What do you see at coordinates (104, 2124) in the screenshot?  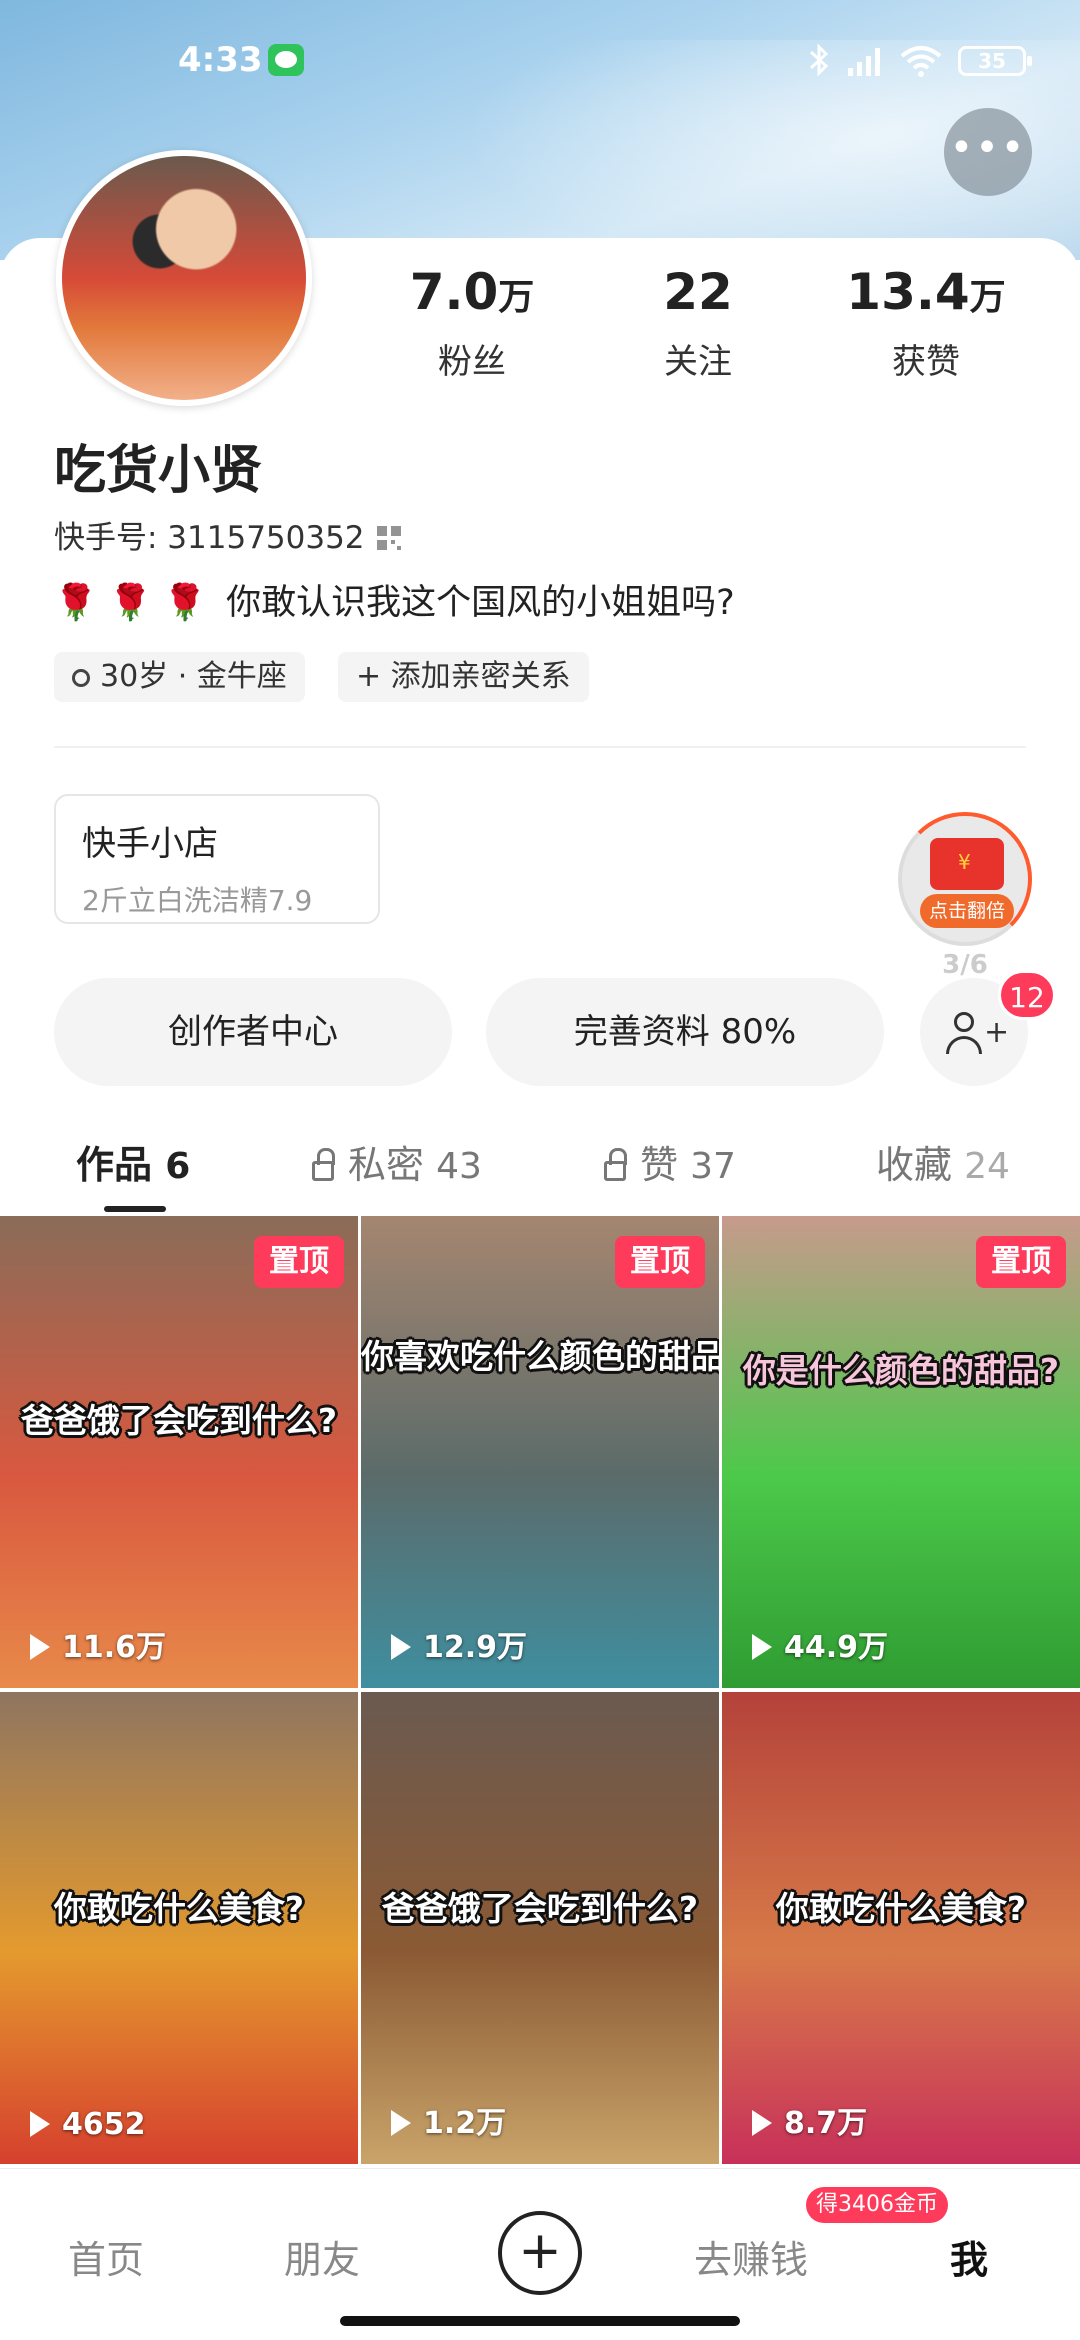 I see `view-count-text: 4652` at bounding box center [104, 2124].